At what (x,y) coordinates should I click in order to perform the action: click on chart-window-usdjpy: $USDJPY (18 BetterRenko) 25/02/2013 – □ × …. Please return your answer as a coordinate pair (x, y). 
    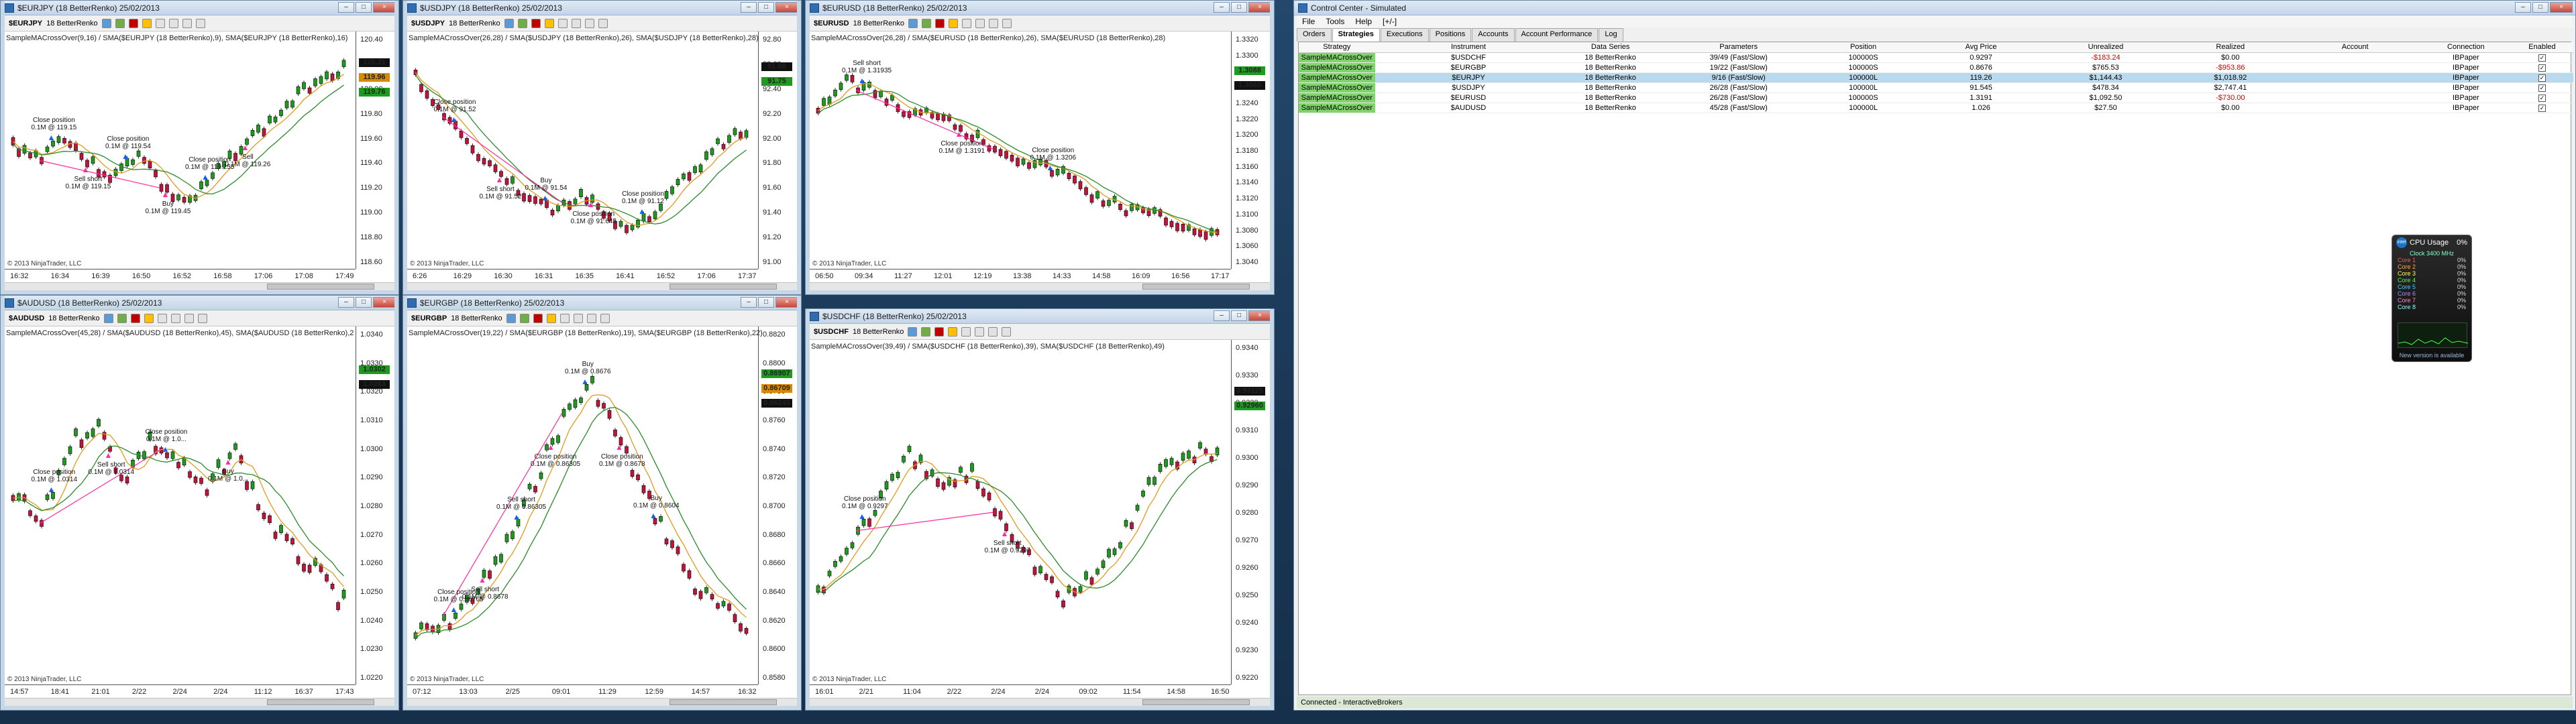
    Looking at the image, I should click on (602, 147).